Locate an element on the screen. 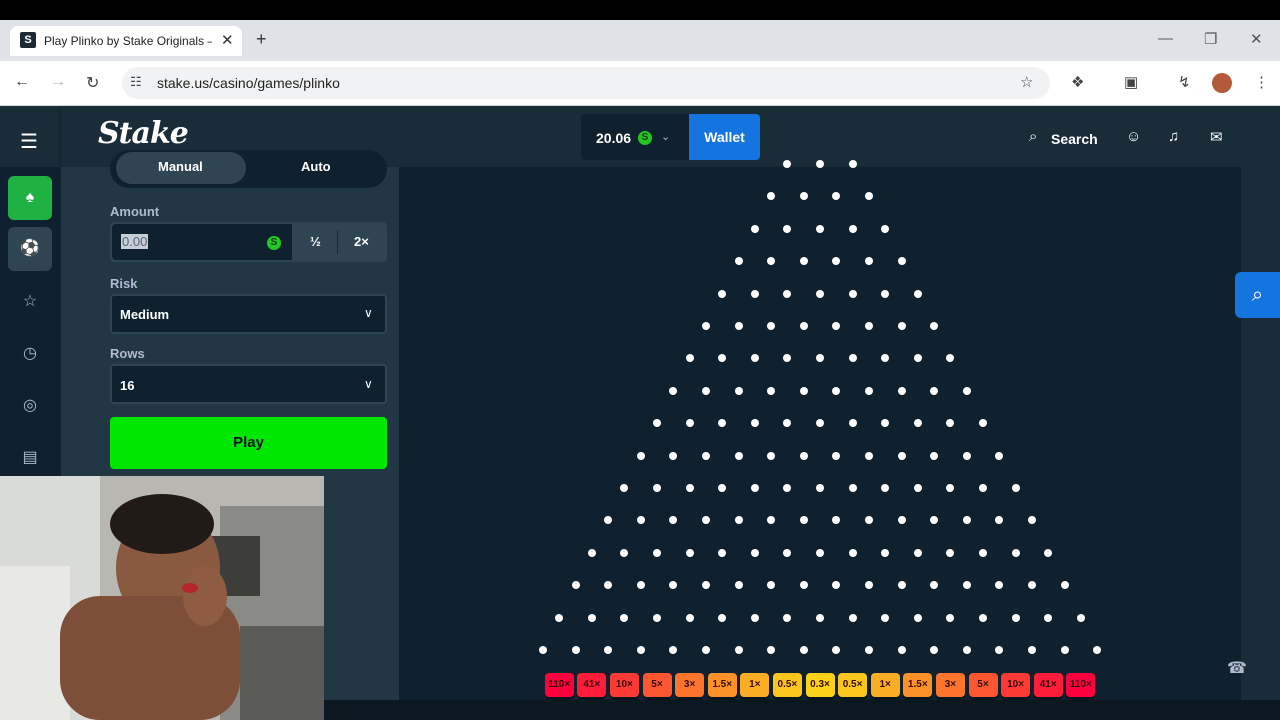 Image resolution: width=1280 pixels, height=720 pixels. tab-favicon-icon: S is located at coordinates (28, 40).